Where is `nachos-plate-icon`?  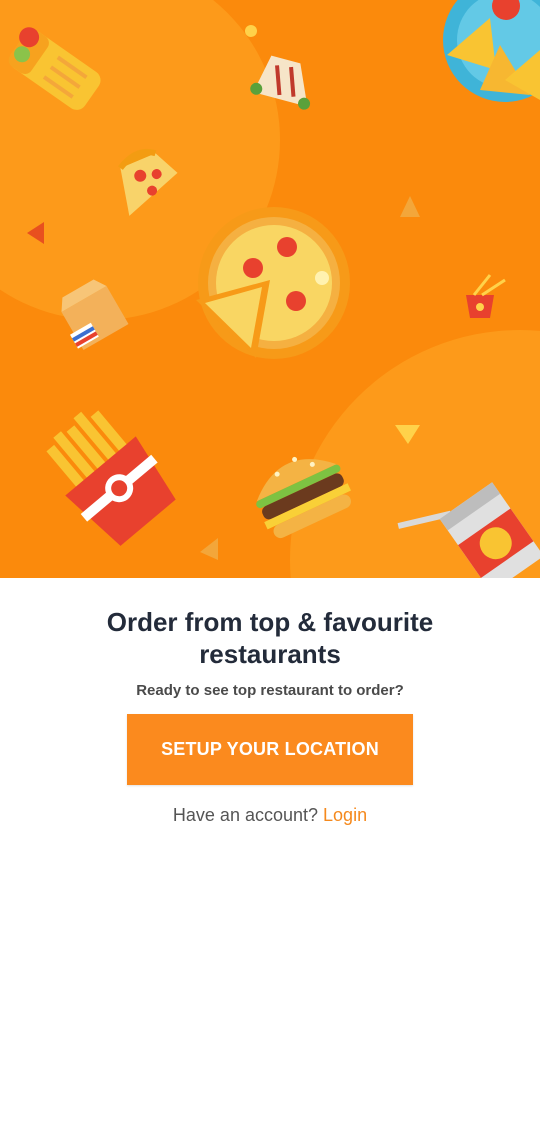
nachos-plate-icon is located at coordinates (491, 51).